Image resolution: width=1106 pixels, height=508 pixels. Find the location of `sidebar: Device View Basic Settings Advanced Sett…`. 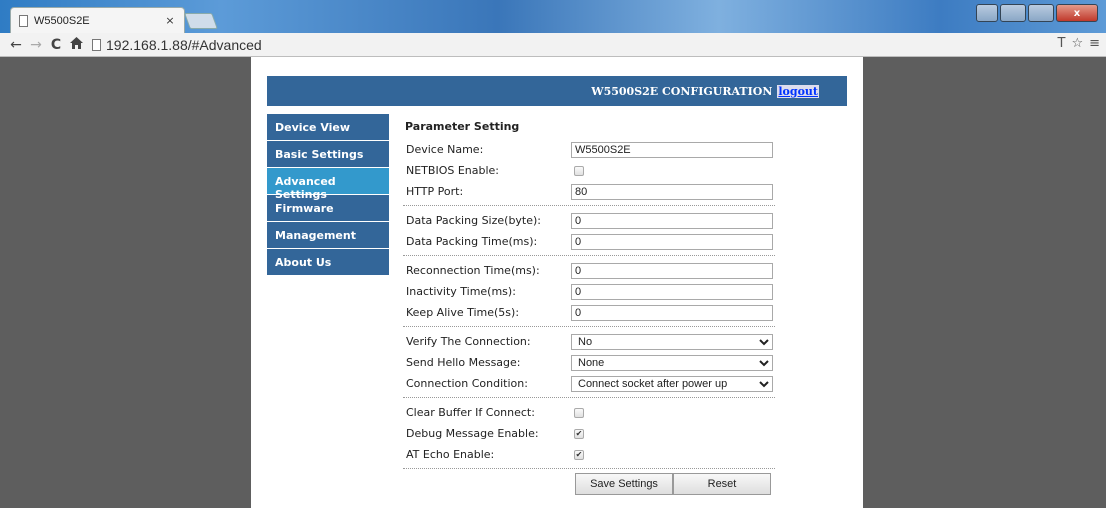

sidebar: Device View Basic Settings Advanced Sett… is located at coordinates (328, 195).